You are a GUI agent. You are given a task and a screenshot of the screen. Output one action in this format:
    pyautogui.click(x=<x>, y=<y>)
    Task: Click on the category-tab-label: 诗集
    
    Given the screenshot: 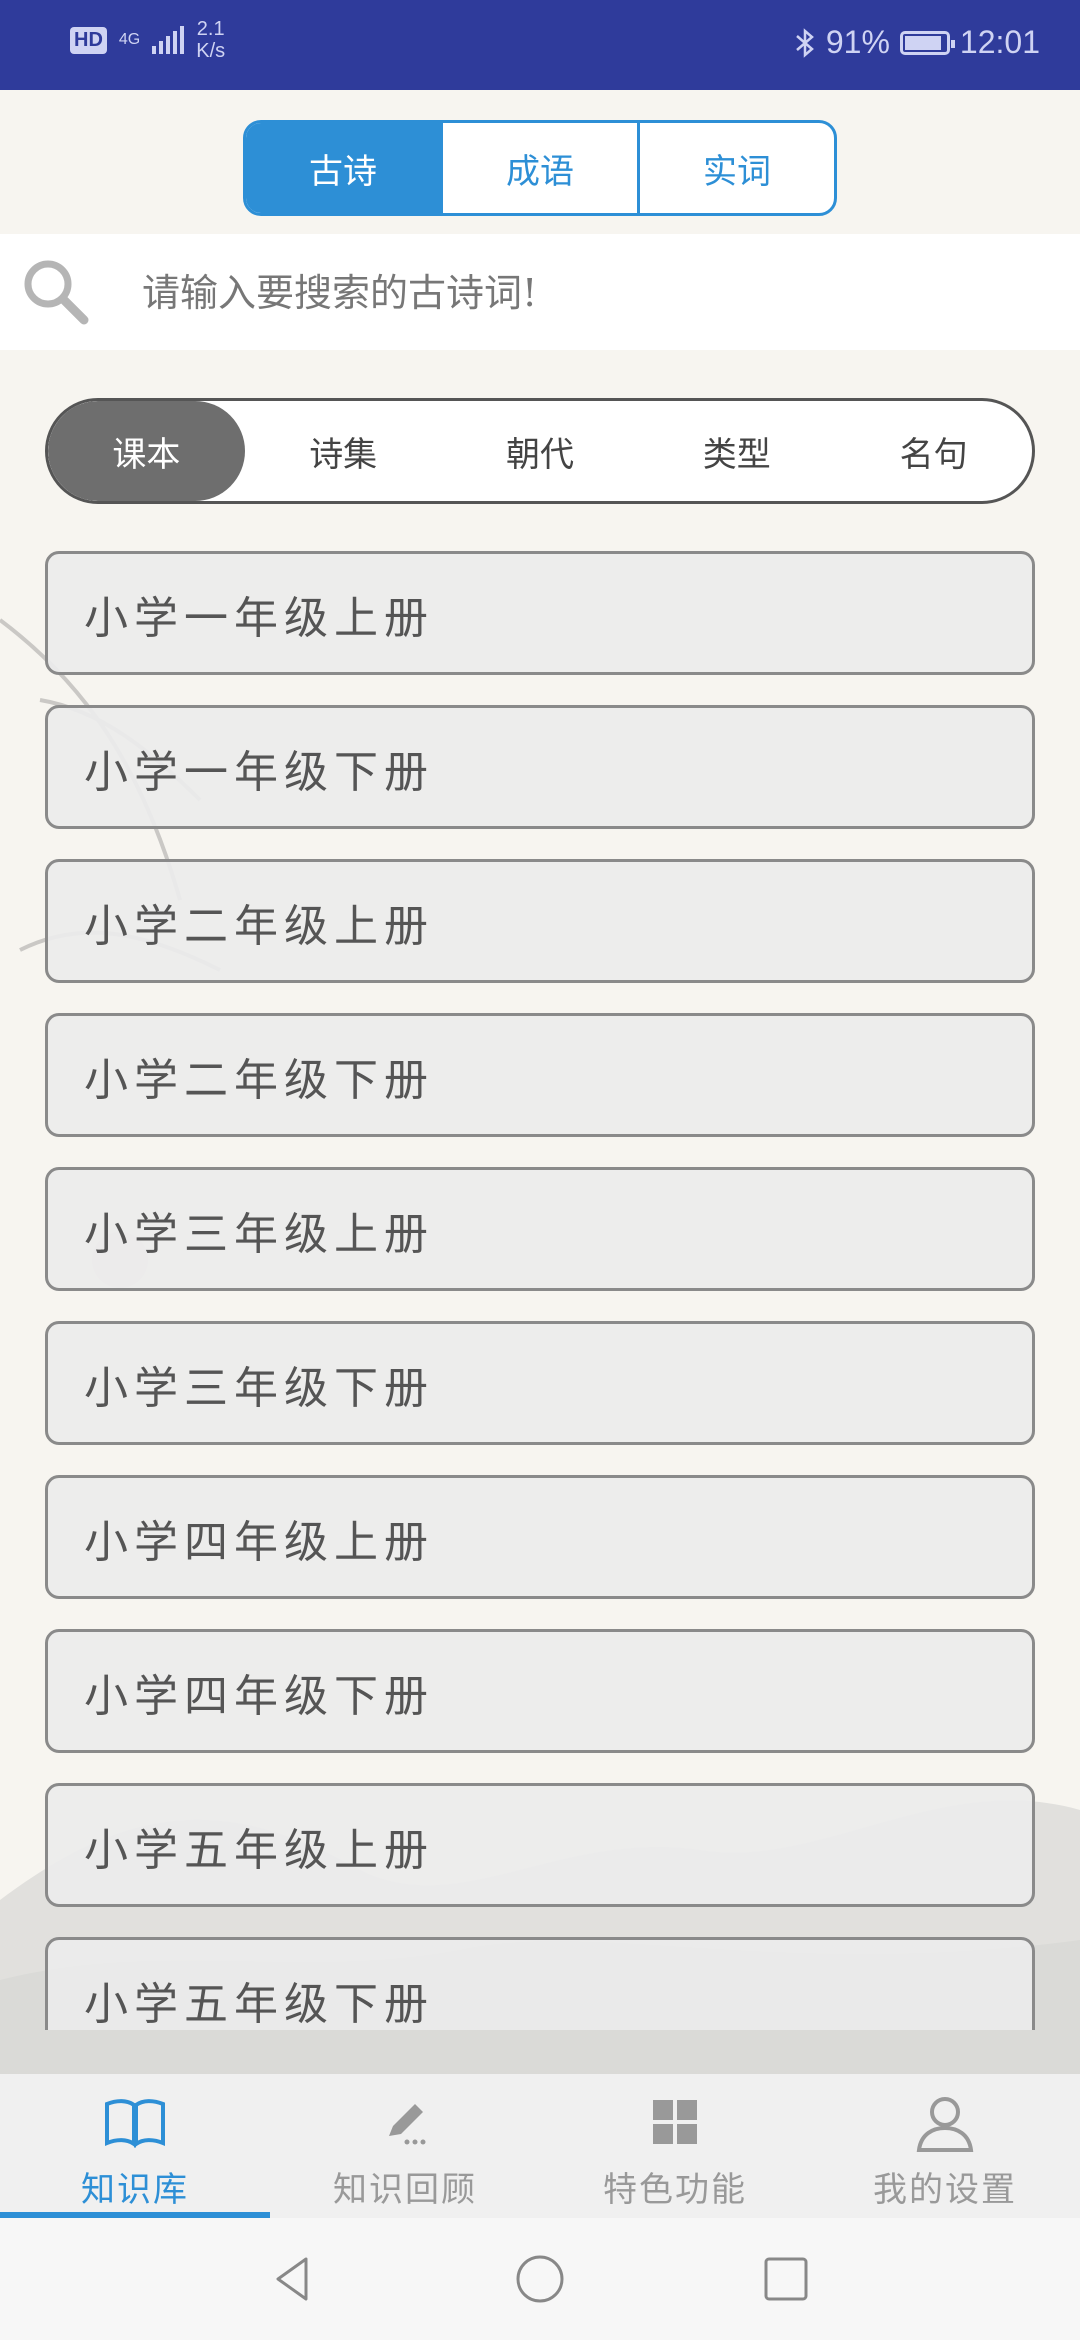 What is the action you would take?
    pyautogui.click(x=343, y=454)
    